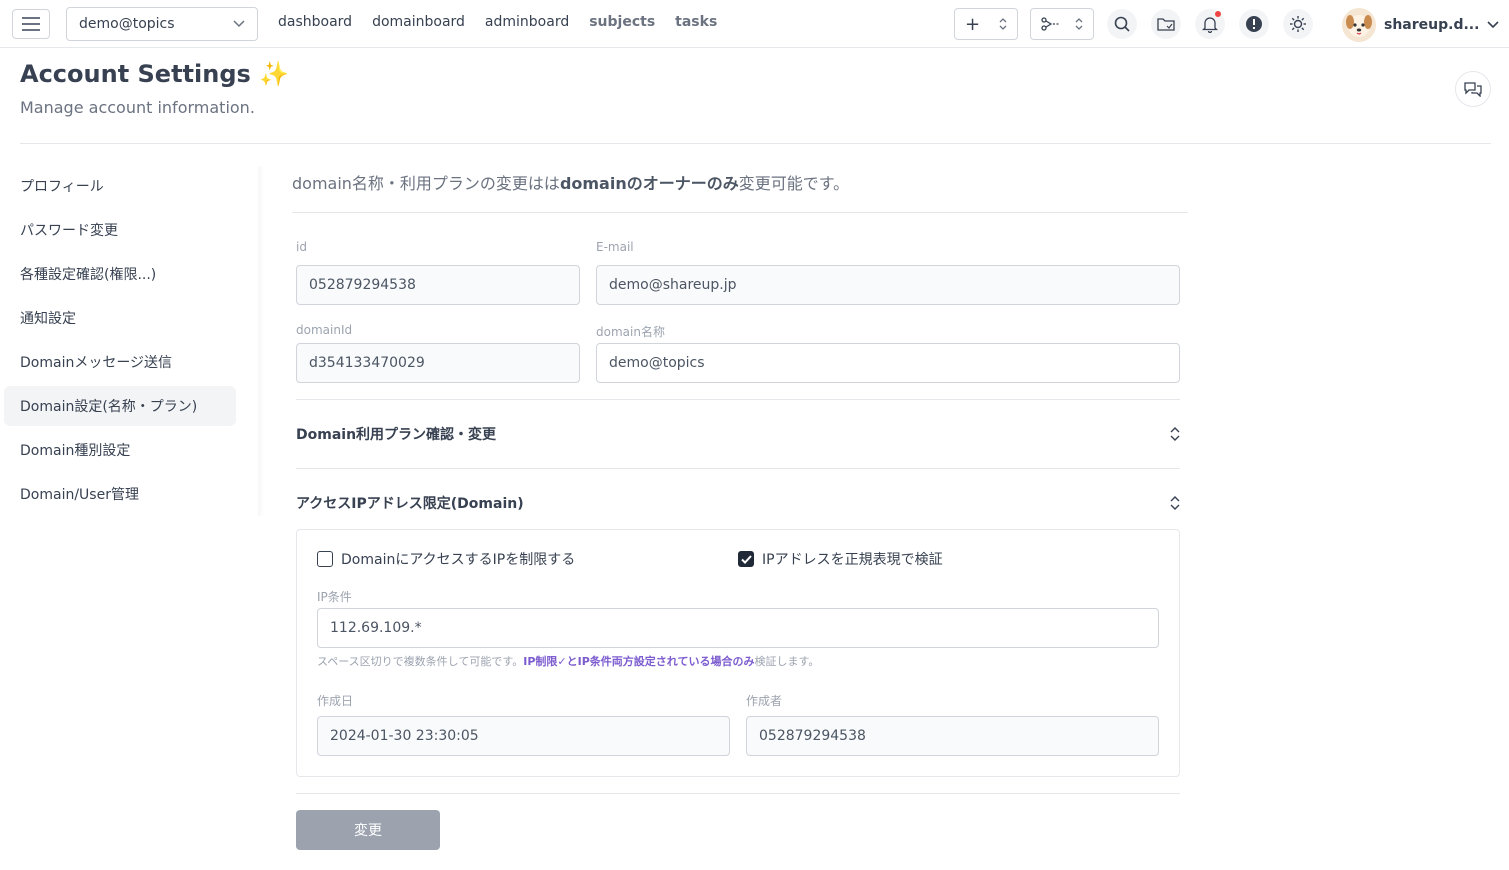 This screenshot has width=1509, height=870. Describe the element at coordinates (438, 363) in the screenshot. I see `domainid-field: d354133470029` at that location.